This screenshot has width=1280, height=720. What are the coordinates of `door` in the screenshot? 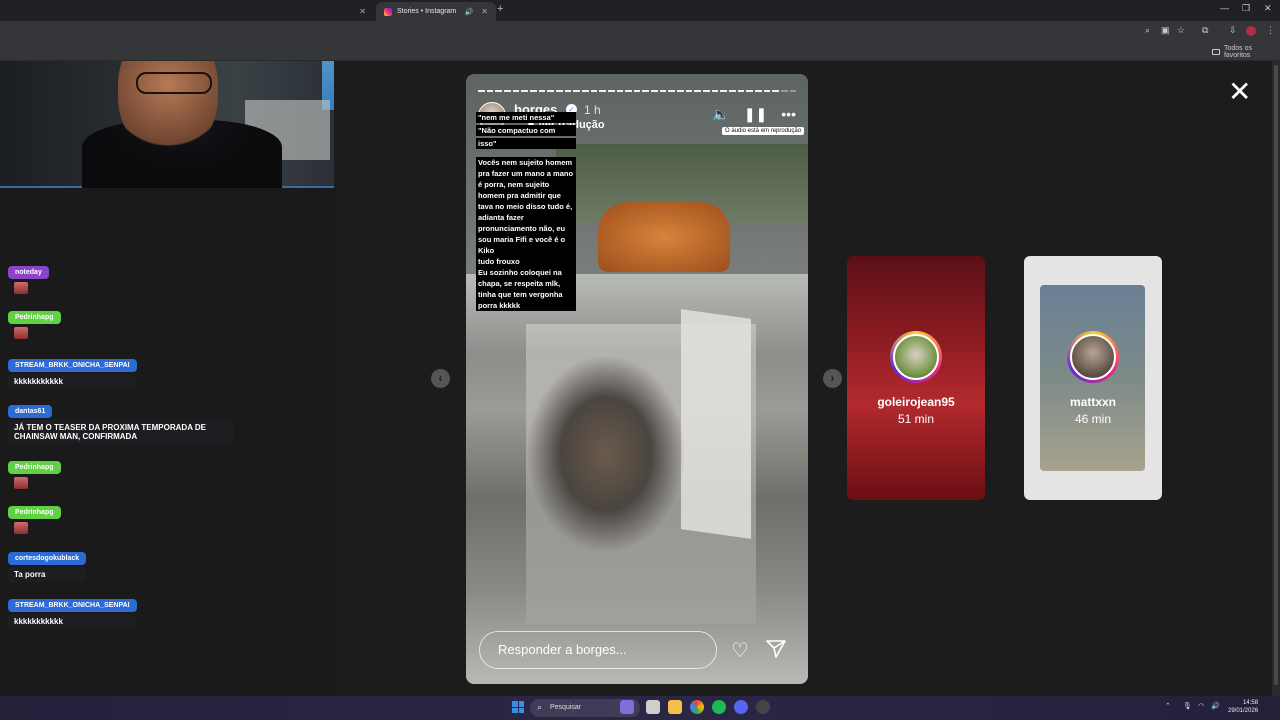 It's located at (716, 424).